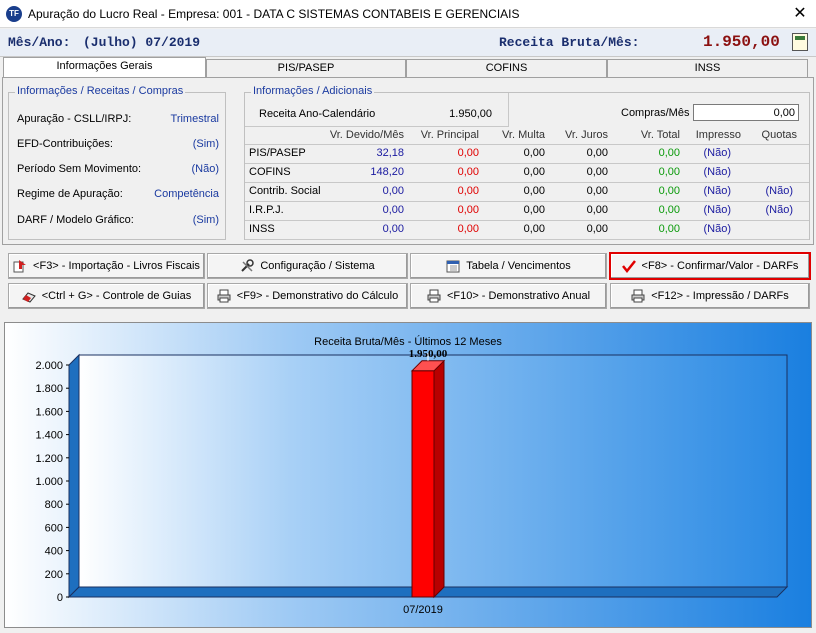  I want to click on y-tick-label: 200, so click(54, 575).